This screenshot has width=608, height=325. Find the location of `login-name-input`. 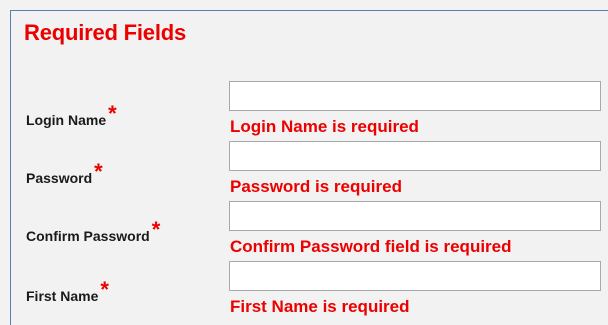

login-name-input is located at coordinates (415, 96).